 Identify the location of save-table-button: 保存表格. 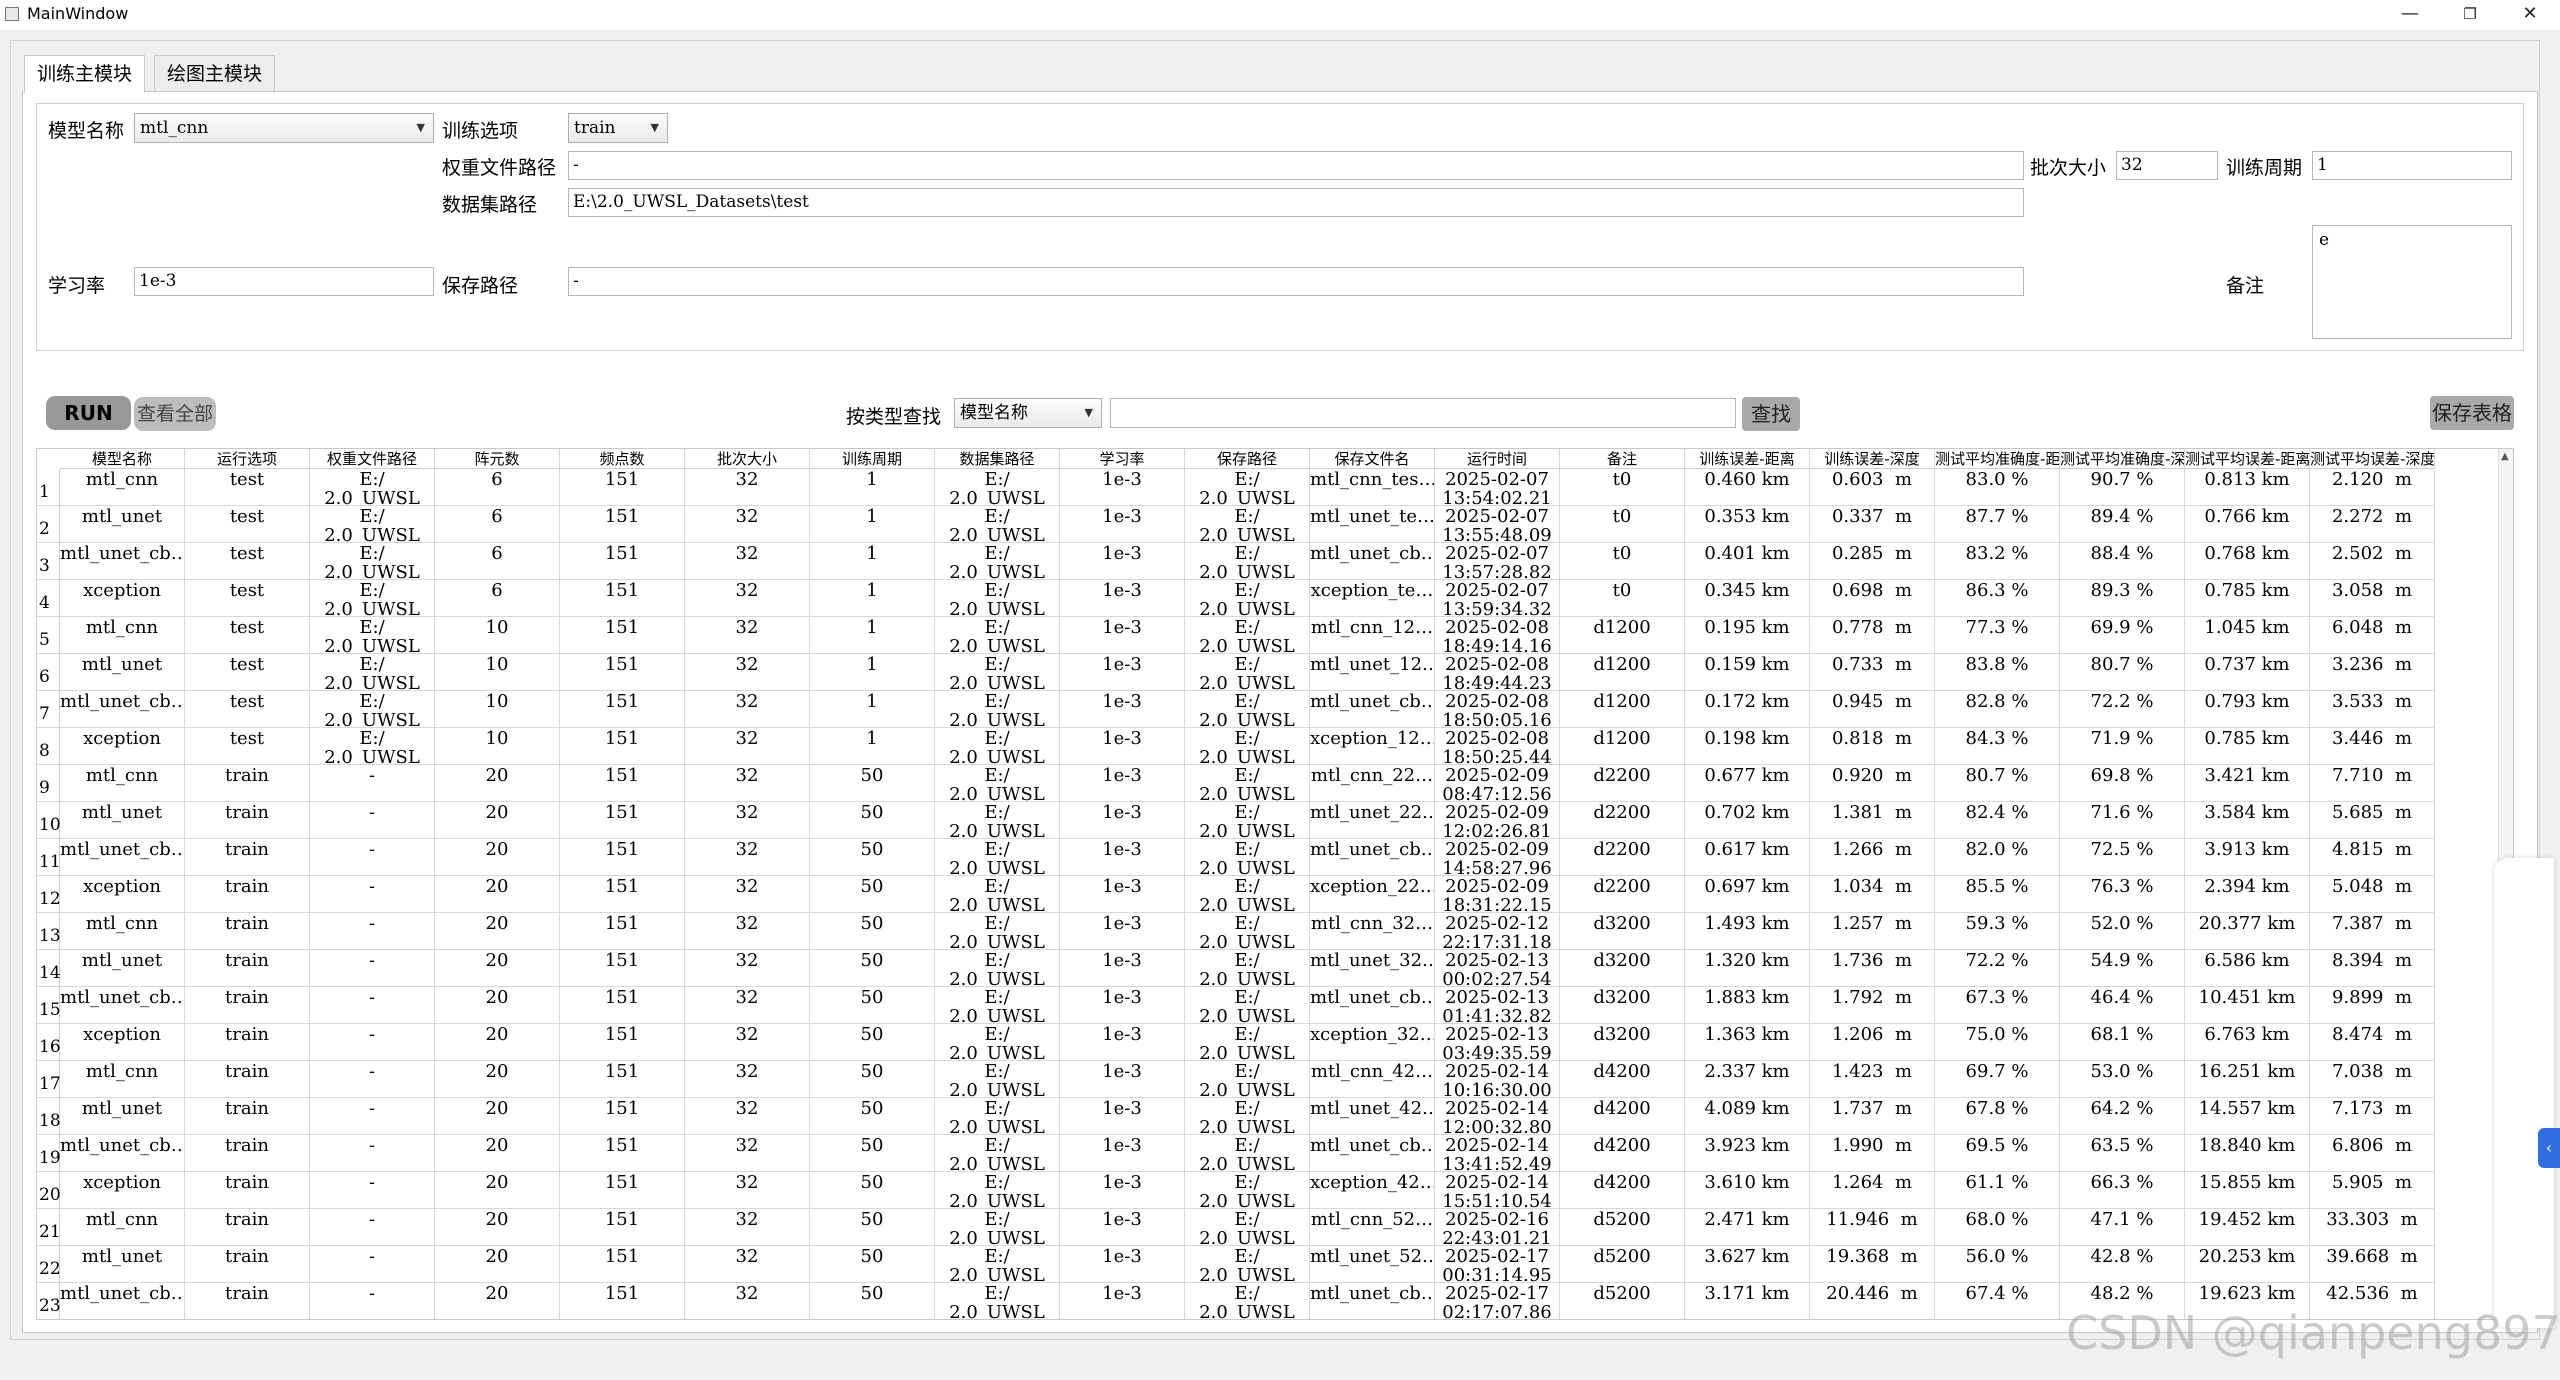
(2472, 413).